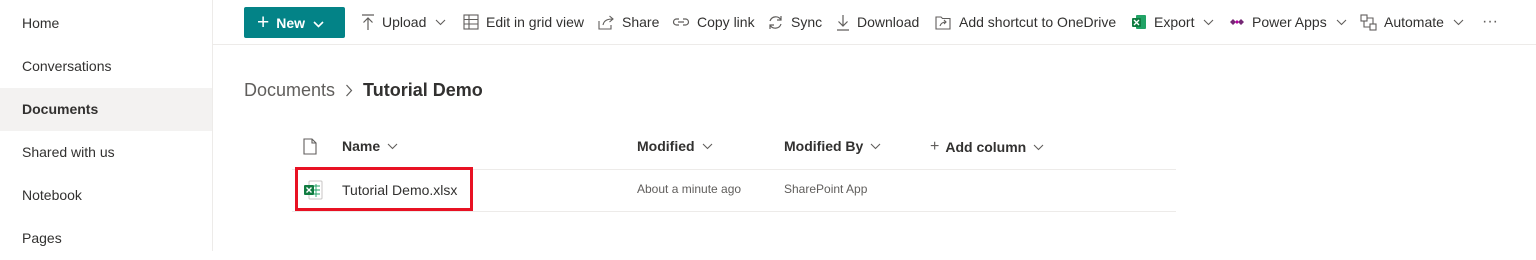 Image resolution: width=1536 pixels, height=260 pixels. Describe the element at coordinates (106, 109) in the screenshot. I see `nav-item-documents: Documents` at that location.